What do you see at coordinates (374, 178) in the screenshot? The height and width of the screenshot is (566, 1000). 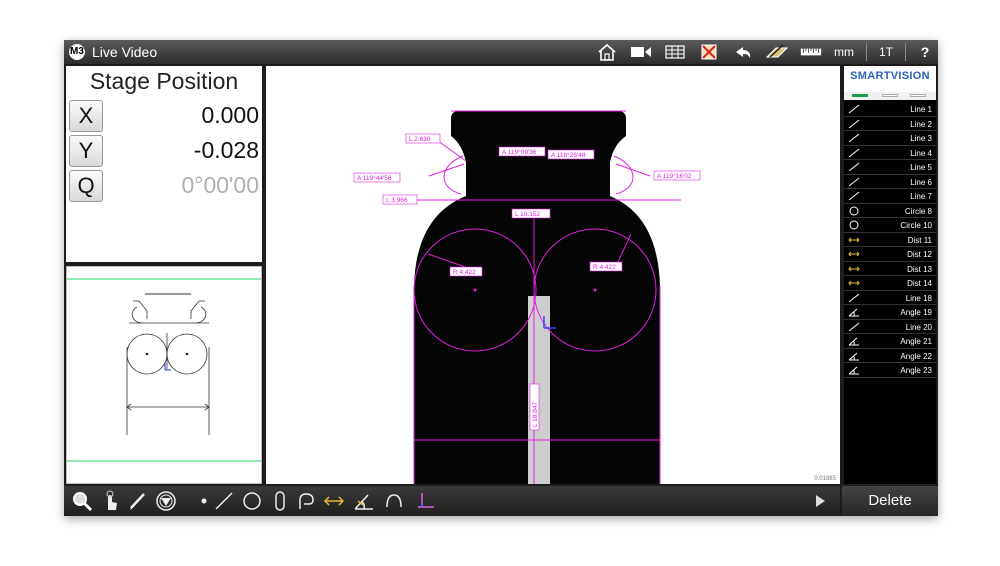 I see `label-a3: A 119°44'56` at bounding box center [374, 178].